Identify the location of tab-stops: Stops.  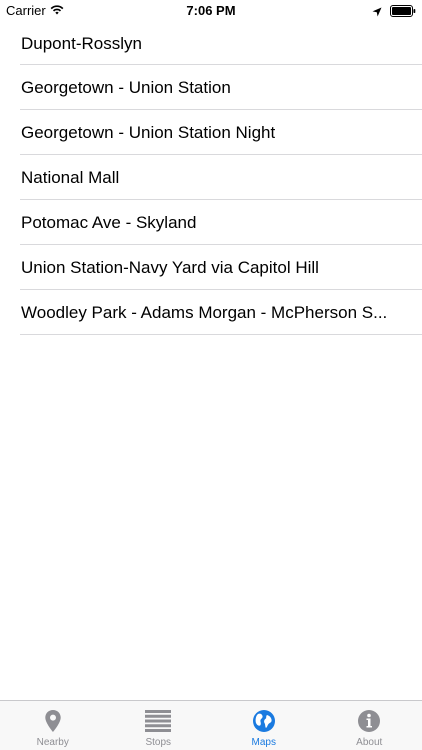
(159, 725).